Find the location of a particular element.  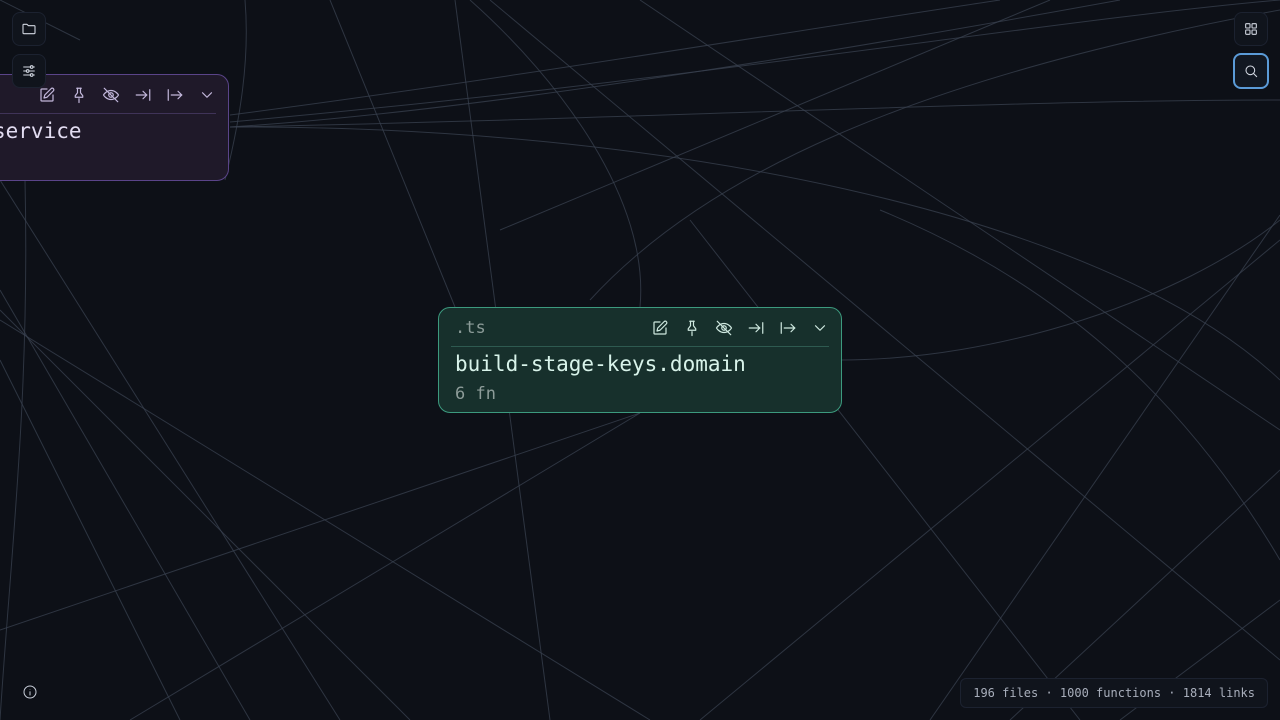

files-button is located at coordinates (29, 29).